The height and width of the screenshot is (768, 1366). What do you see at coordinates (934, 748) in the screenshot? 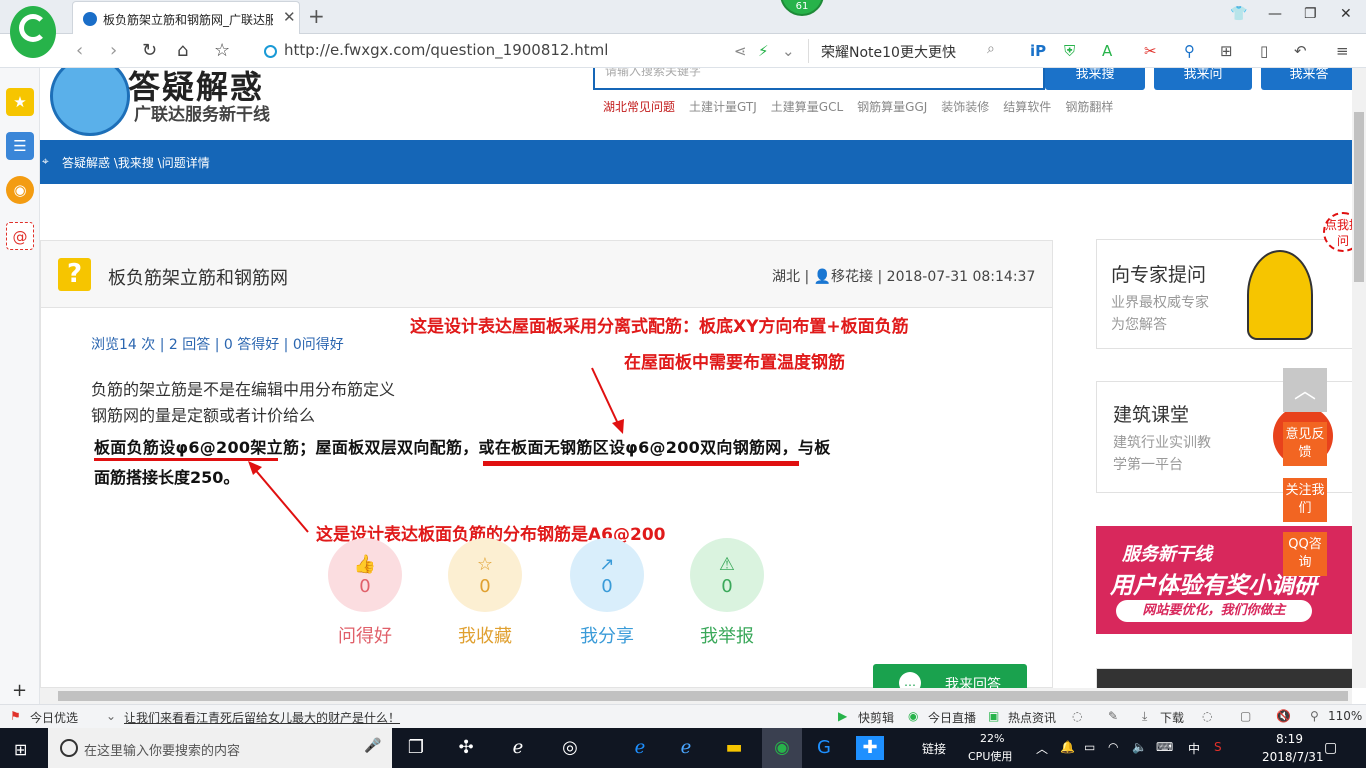
I see `link-label: 链接` at bounding box center [934, 748].